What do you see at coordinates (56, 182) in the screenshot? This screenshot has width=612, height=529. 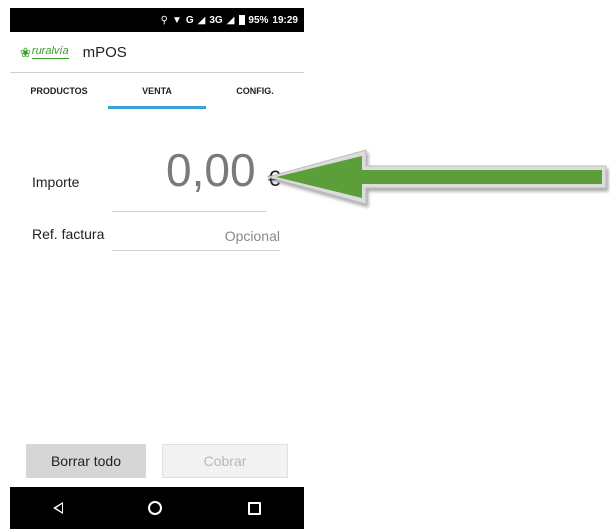 I see `amount-label: Importe` at bounding box center [56, 182].